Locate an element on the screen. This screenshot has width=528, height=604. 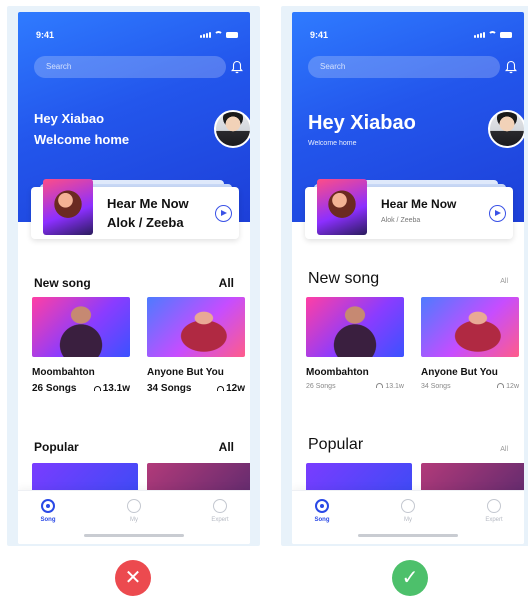
cross-icon: ✕ is located at coordinates (133, 578).